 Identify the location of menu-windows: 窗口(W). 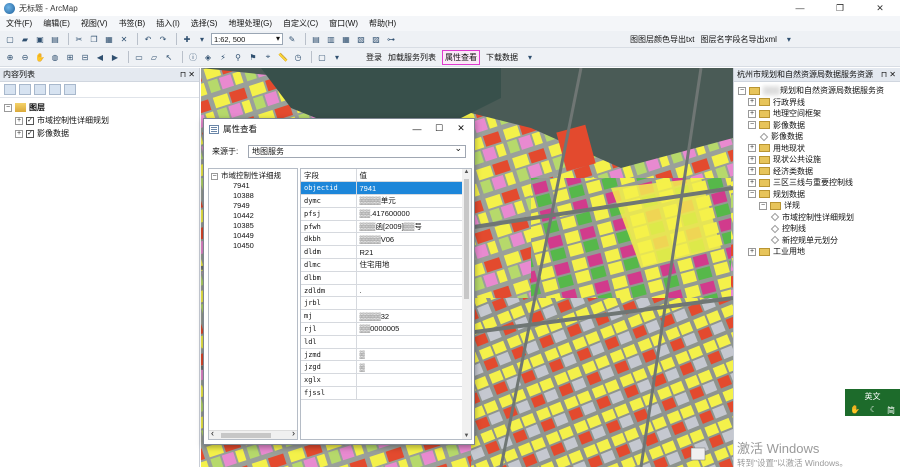
(343, 23).